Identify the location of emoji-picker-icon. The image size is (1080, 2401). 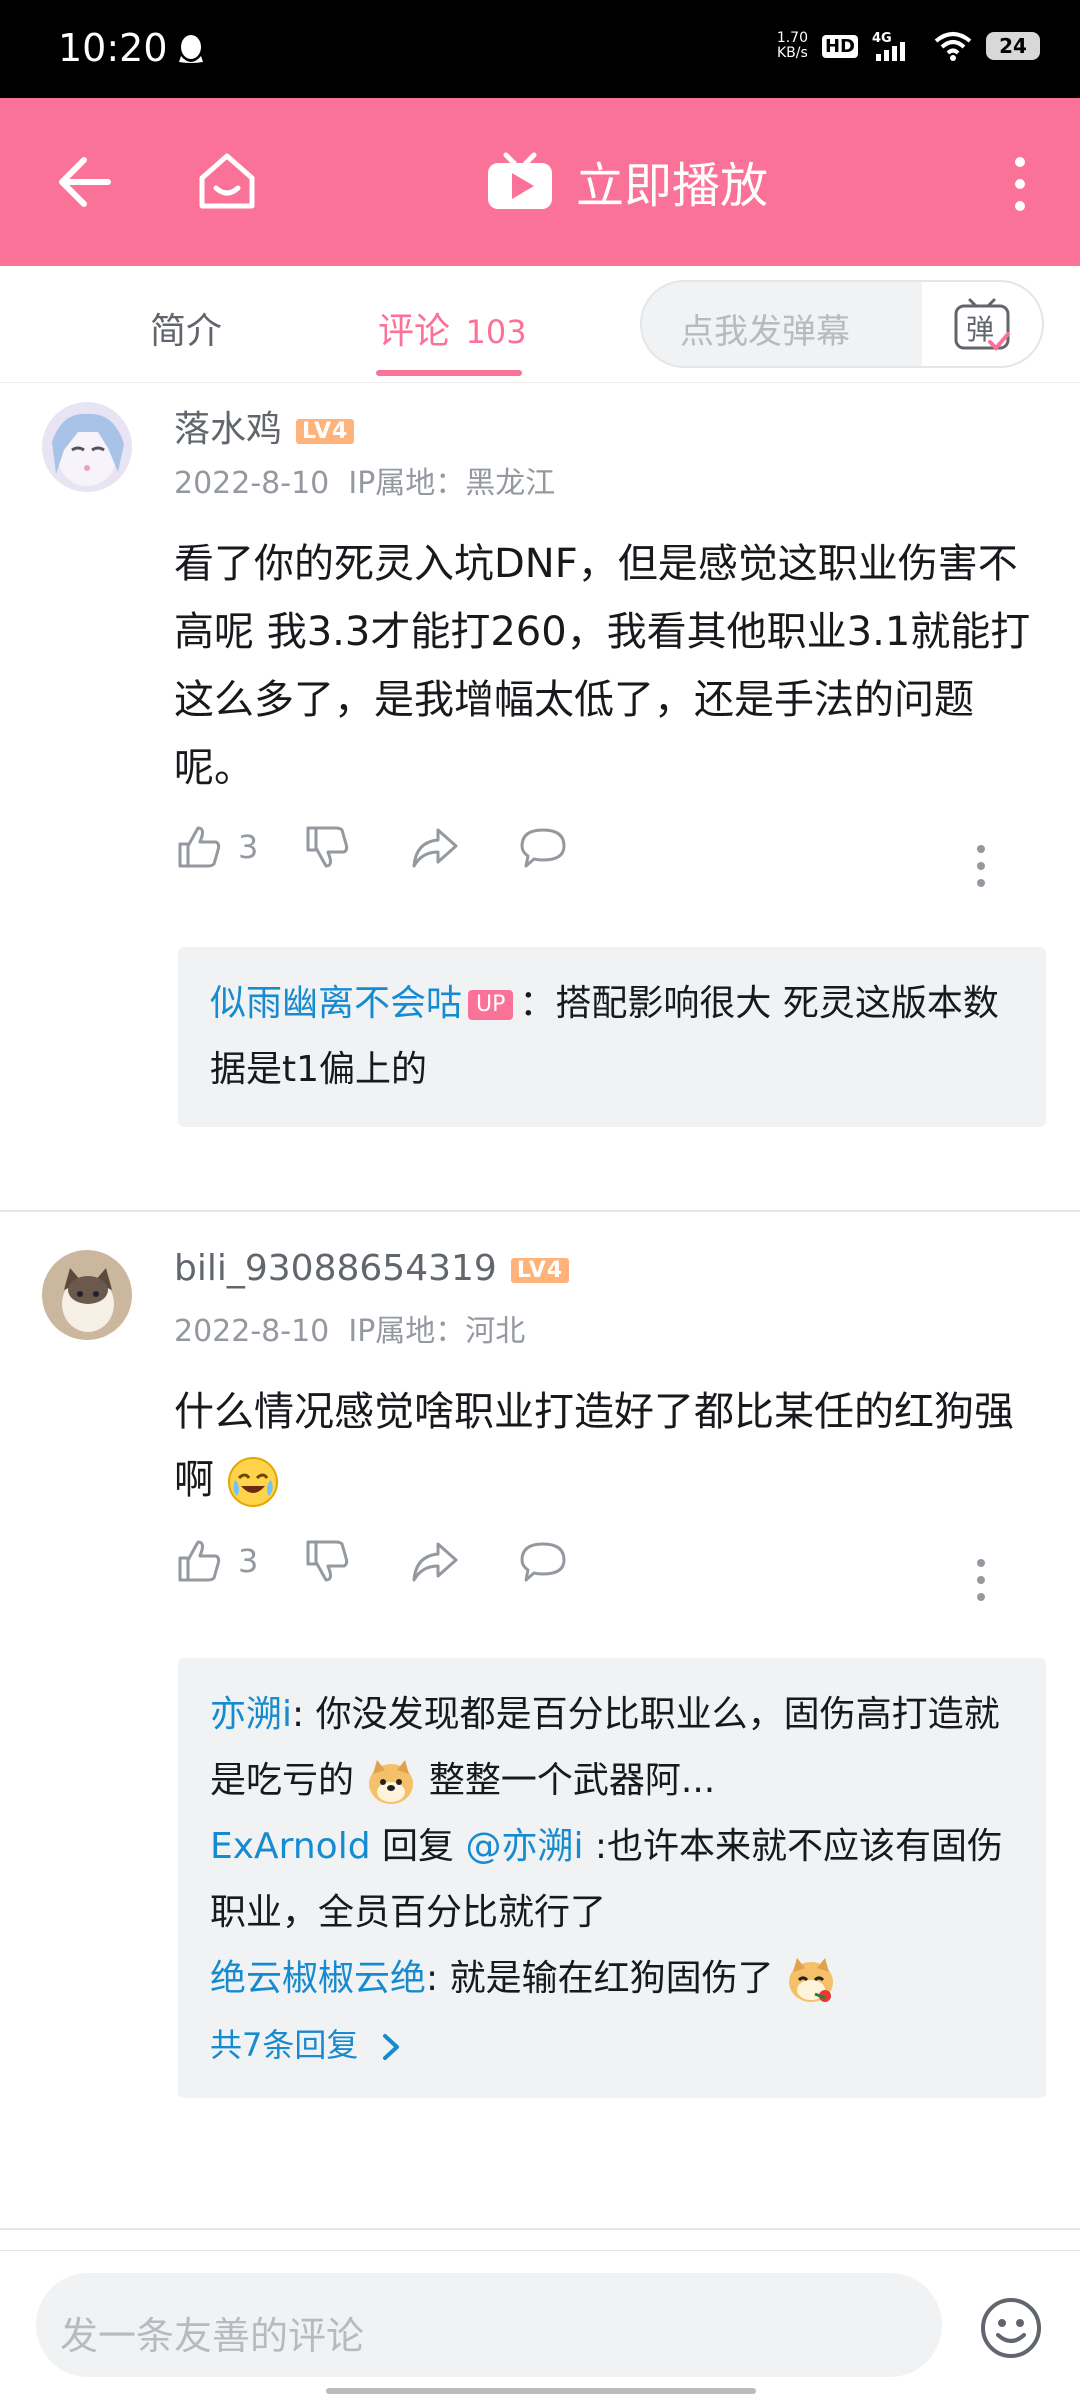
(1011, 2328).